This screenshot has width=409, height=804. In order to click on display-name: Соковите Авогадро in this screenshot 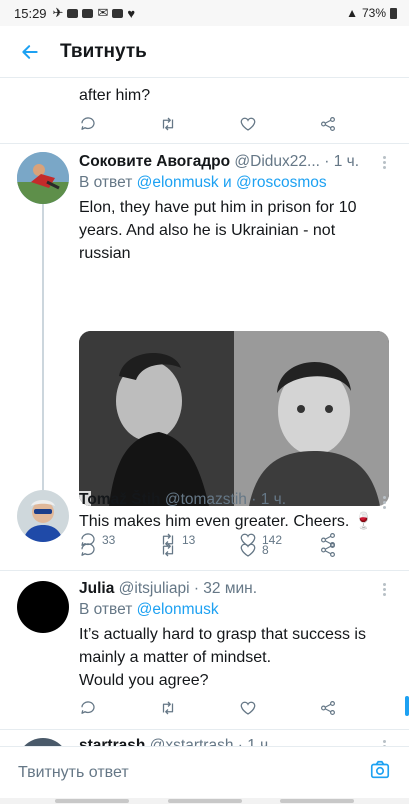, I will do `click(154, 161)`.